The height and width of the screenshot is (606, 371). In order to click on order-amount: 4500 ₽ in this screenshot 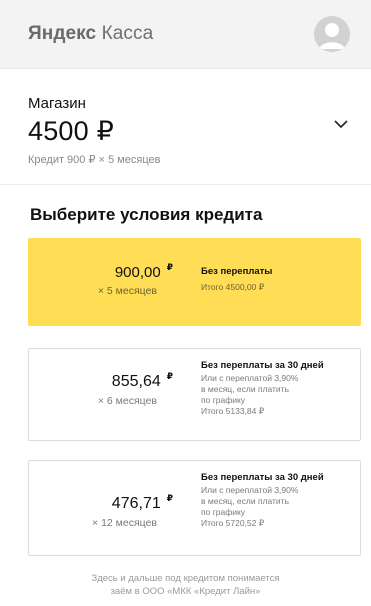, I will do `click(71, 131)`.